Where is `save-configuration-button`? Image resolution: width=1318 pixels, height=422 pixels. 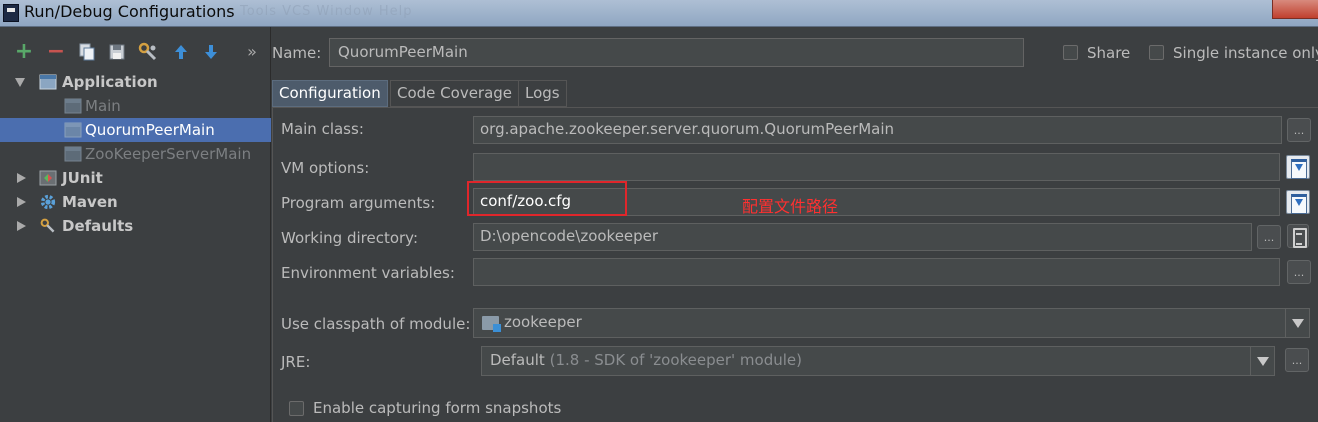 save-configuration-button is located at coordinates (117, 52).